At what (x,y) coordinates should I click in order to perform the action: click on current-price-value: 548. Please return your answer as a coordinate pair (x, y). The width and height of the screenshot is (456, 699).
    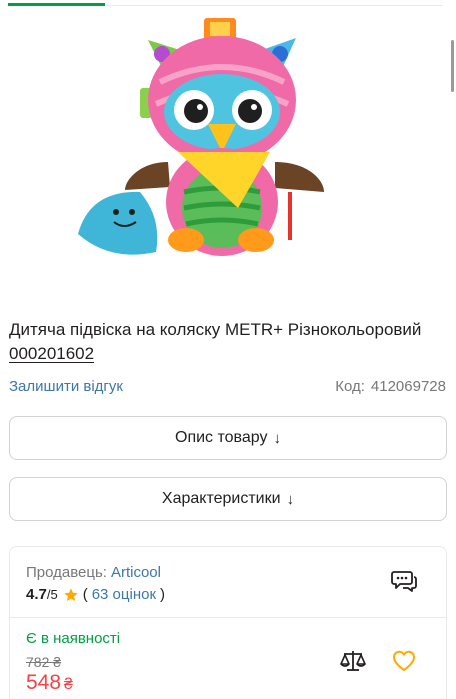
    Looking at the image, I should click on (44, 682).